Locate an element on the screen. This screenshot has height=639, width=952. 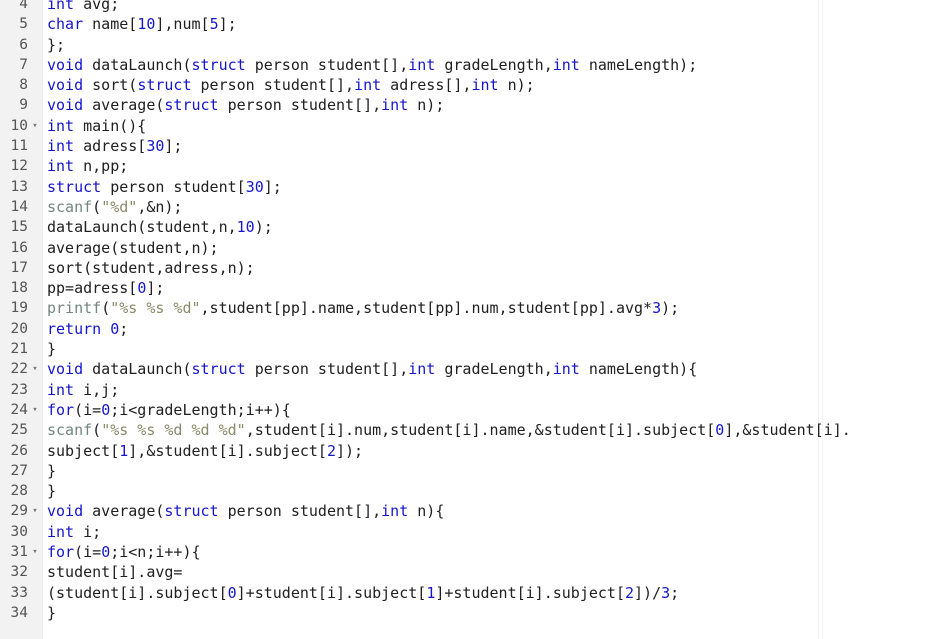
line-source-text: pp=adress[0]; is located at coordinates (105, 288).